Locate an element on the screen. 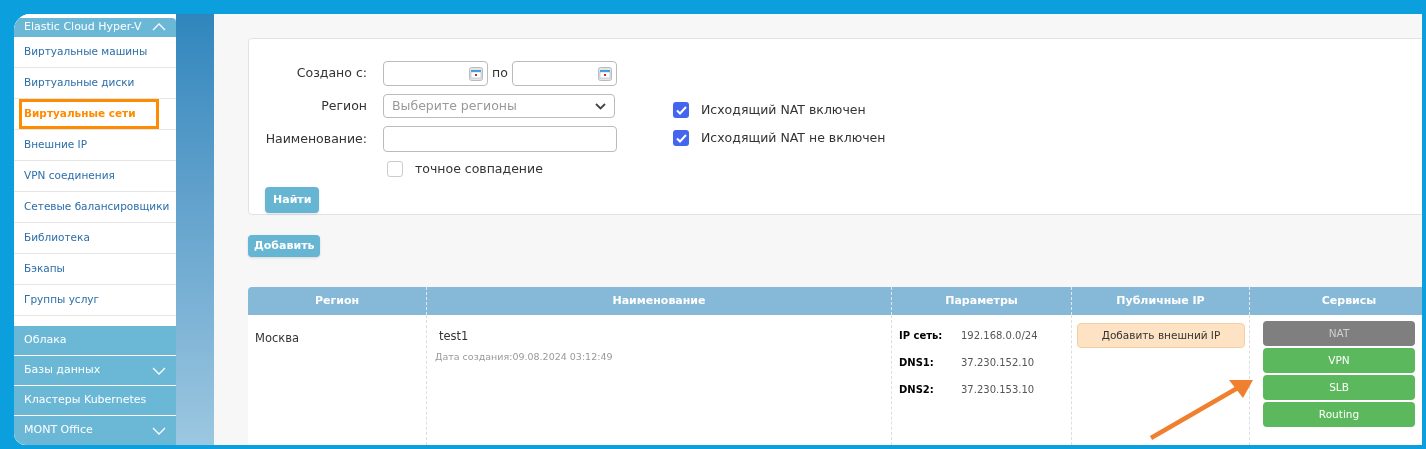  column-header: Параметры is located at coordinates (981, 301).